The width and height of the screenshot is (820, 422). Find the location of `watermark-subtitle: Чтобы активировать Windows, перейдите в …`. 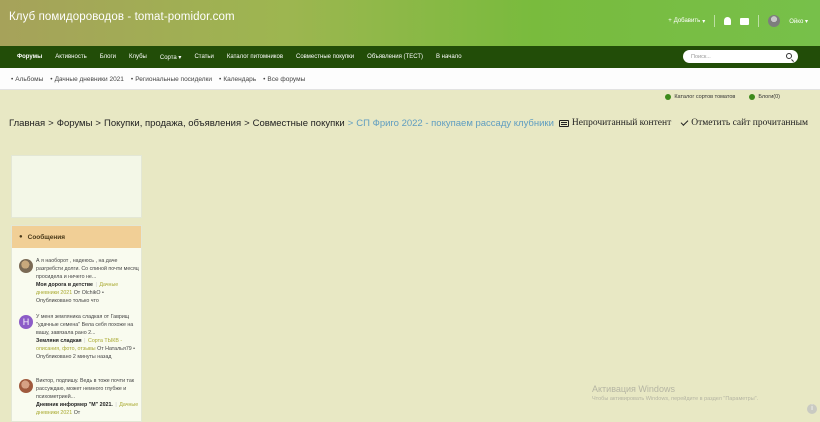

watermark-subtitle: Чтобы активировать Windows, перейдите в … is located at coordinates (675, 399).